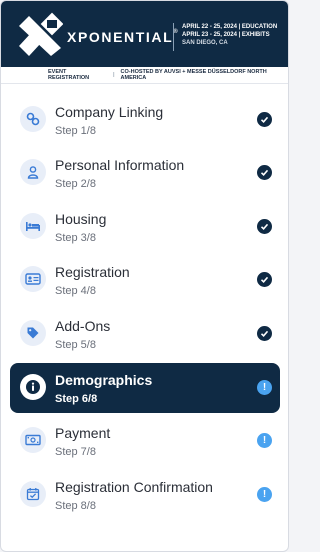 The height and width of the screenshot is (552, 320). I want to click on person-icon, so click(33, 172).